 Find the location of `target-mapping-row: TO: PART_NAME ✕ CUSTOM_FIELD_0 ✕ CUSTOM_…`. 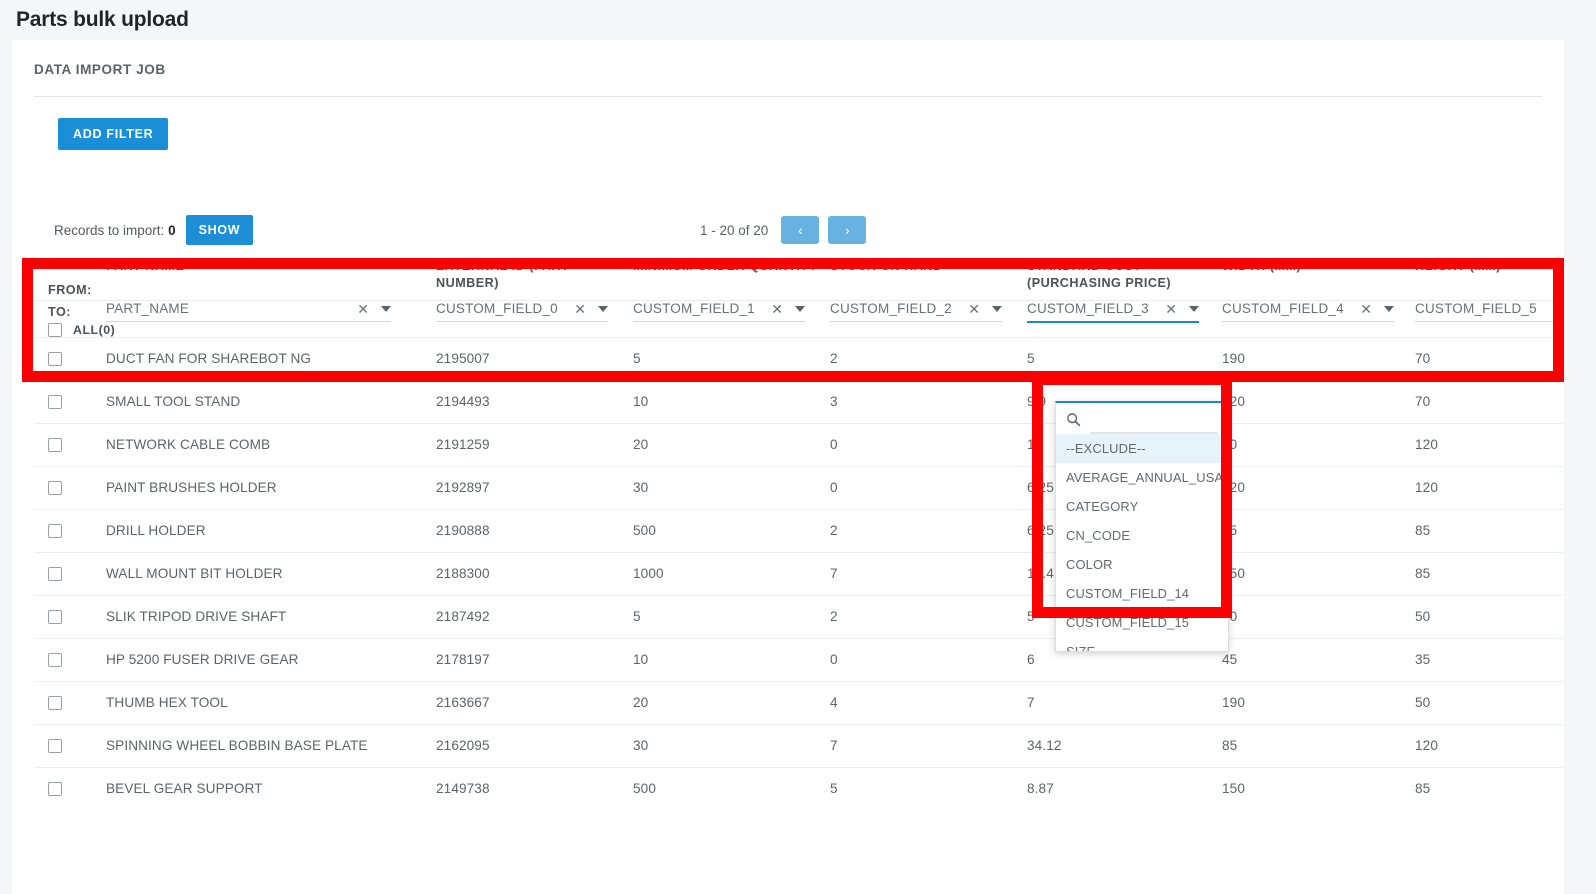

target-mapping-row: TO: PART_NAME ✕ CUSTOM_FIELD_0 ✕ CUSTOM_… is located at coordinates (799, 311).